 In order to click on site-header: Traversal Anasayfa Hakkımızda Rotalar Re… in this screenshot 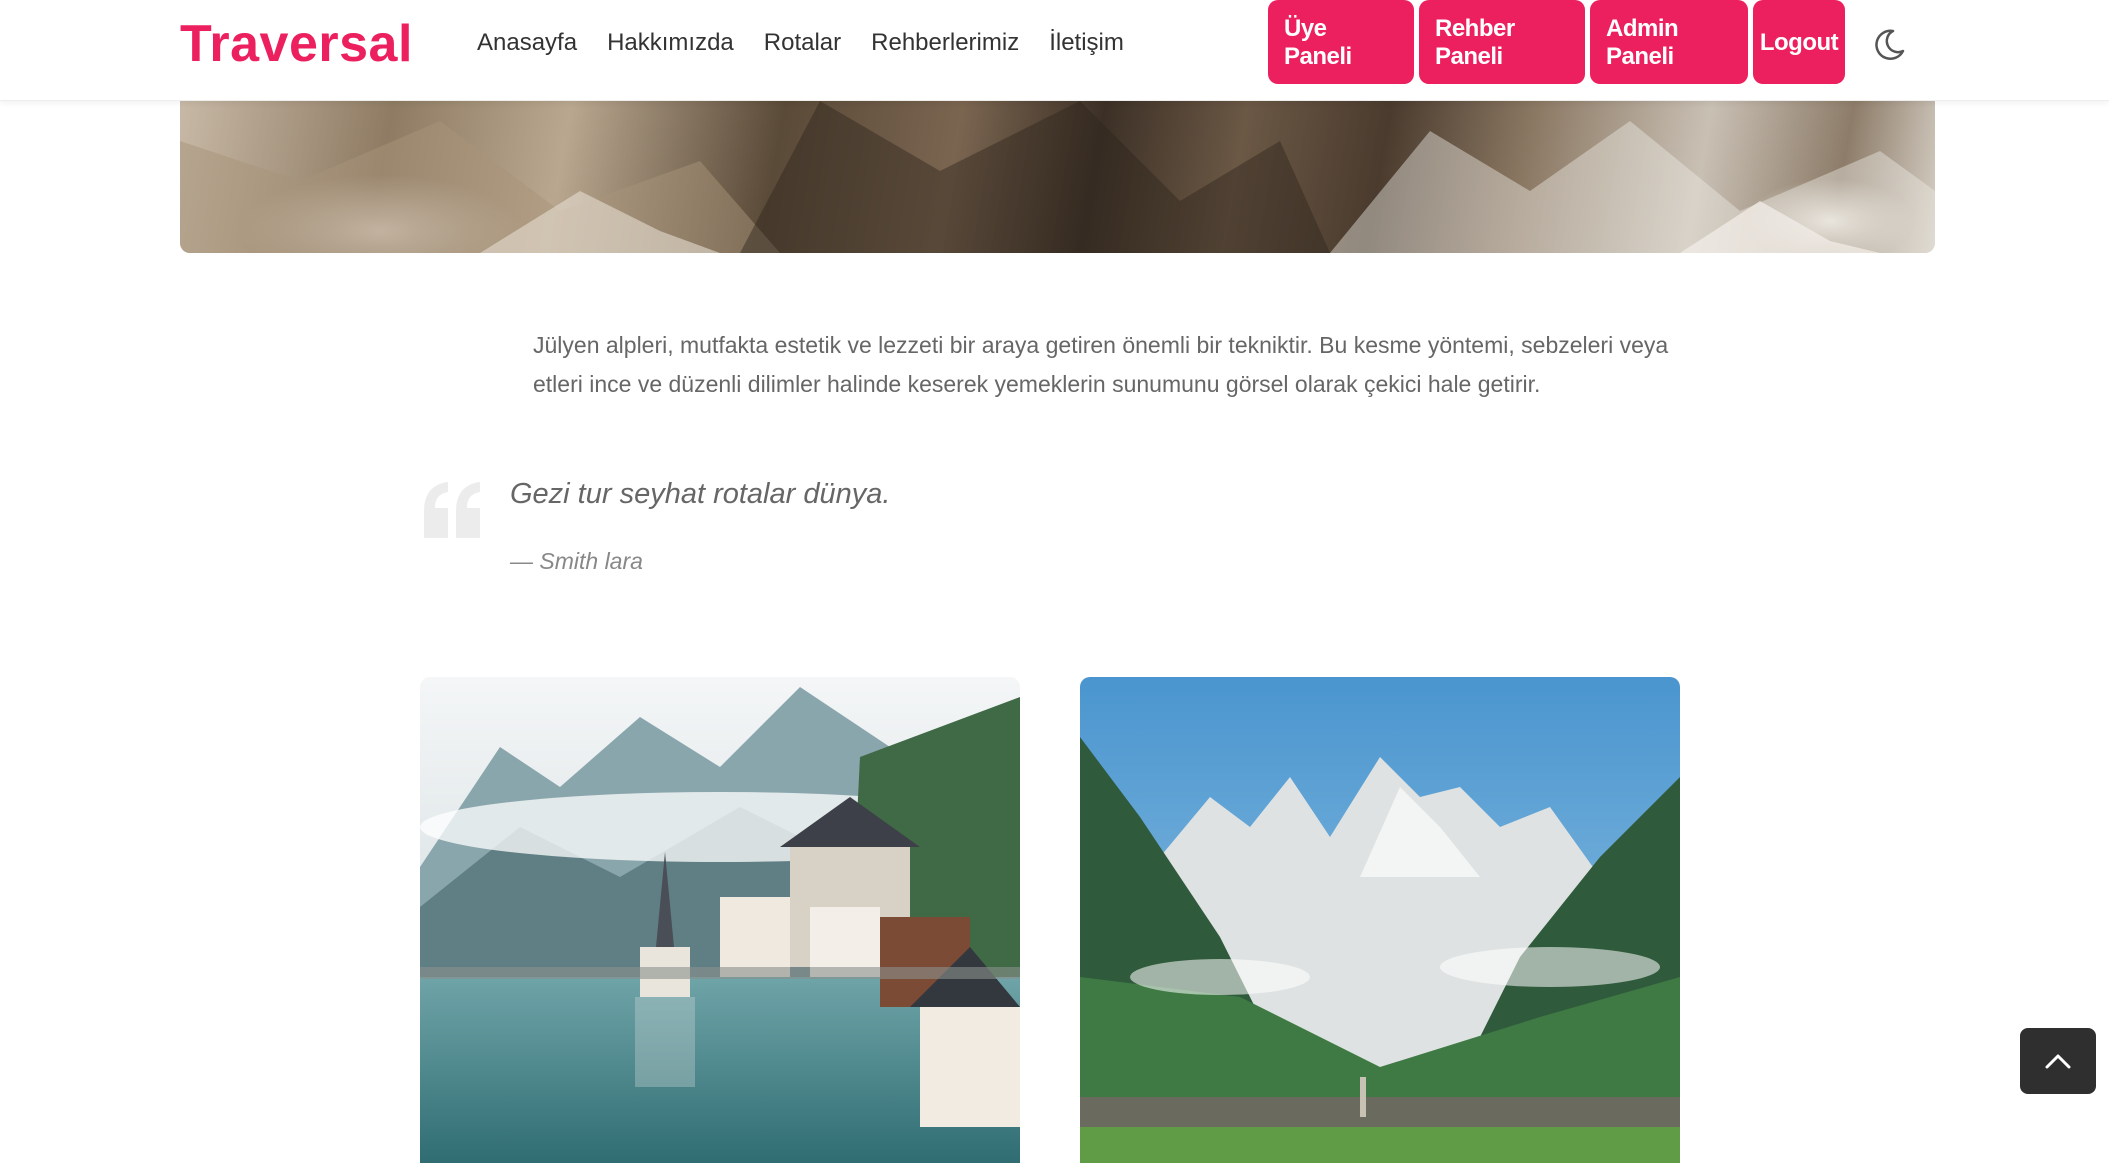, I will do `click(1054, 50)`.